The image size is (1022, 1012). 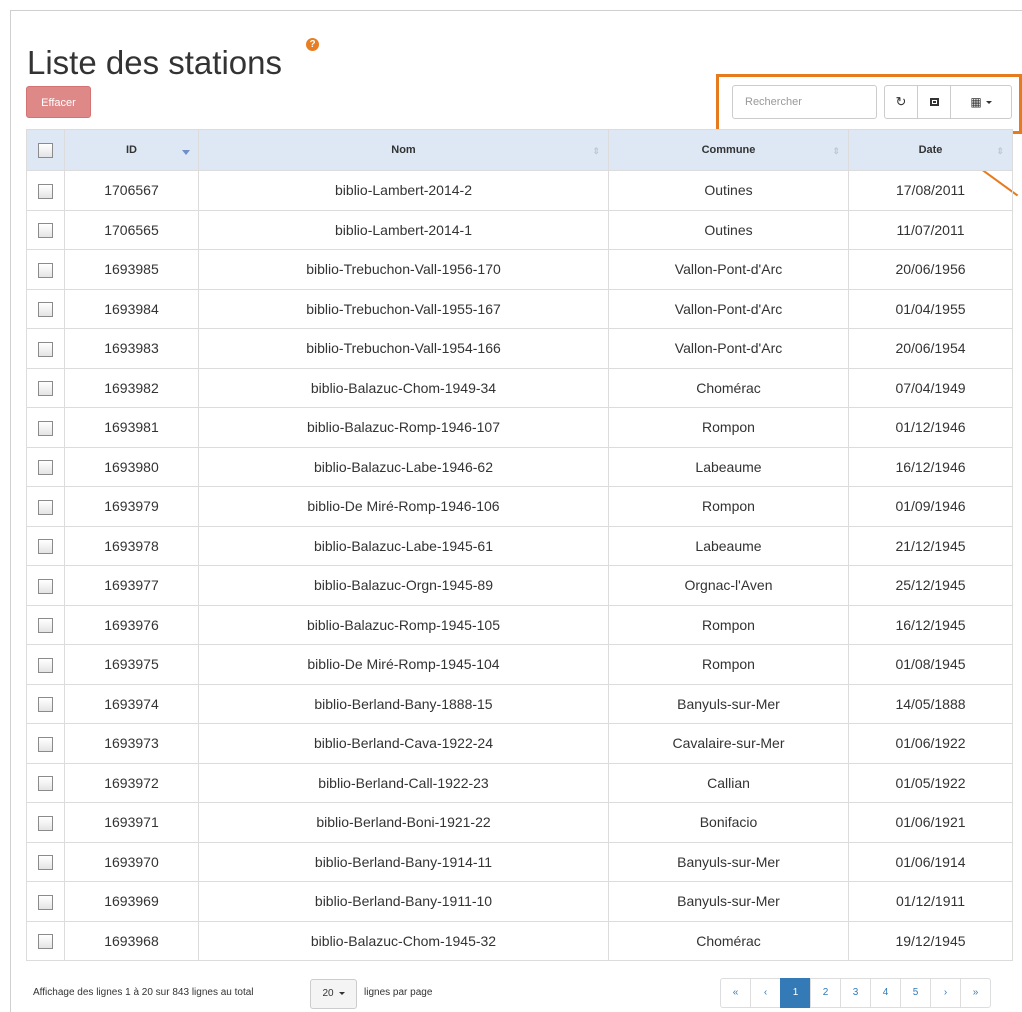 I want to click on refresh-button: ↻, so click(x=901, y=102).